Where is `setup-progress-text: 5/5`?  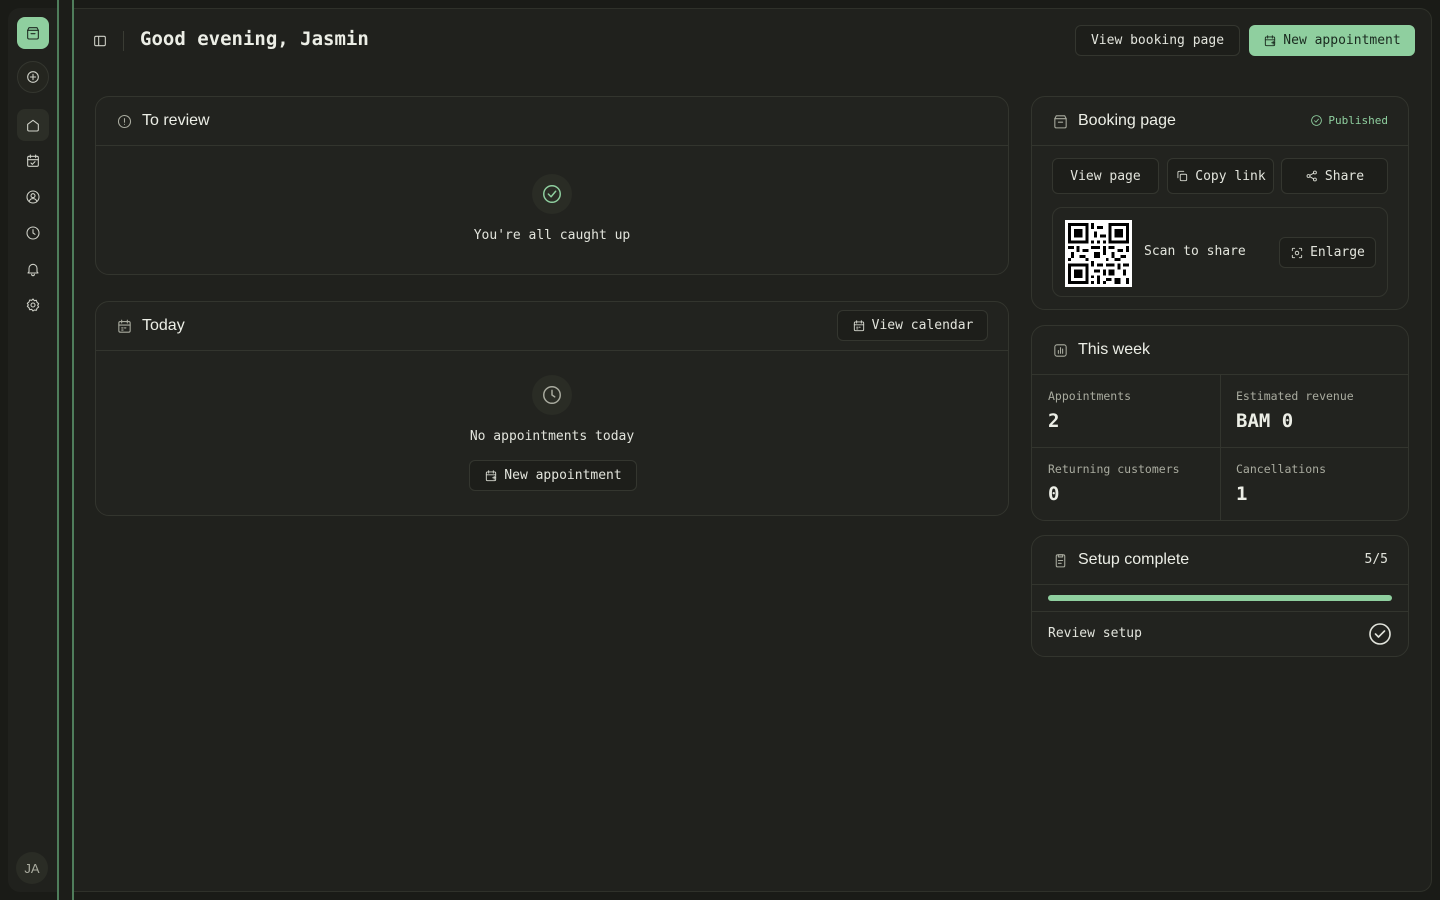 setup-progress-text: 5/5 is located at coordinates (1376, 559).